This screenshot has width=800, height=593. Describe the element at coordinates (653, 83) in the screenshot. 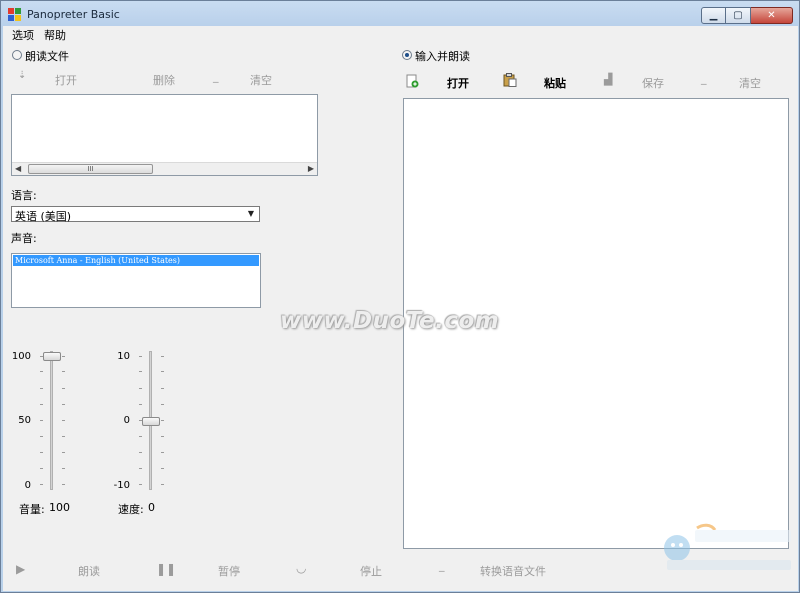

I see `save-button: 保存` at that location.